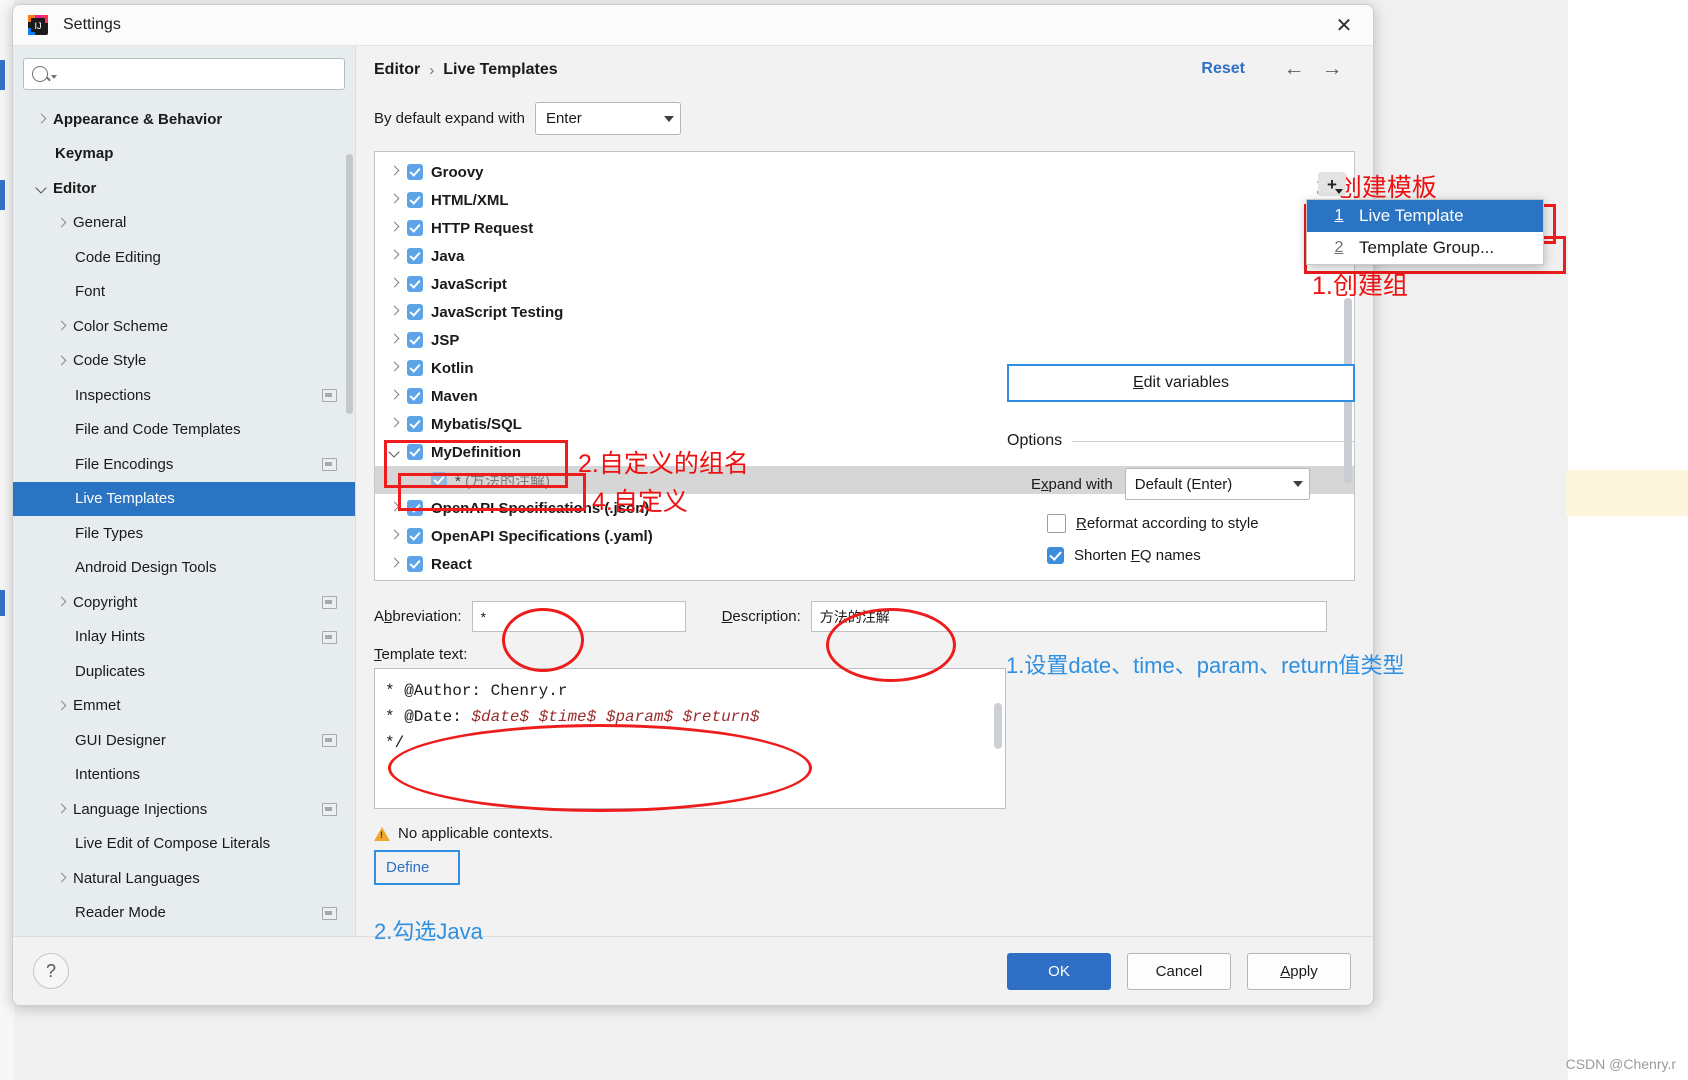 This screenshot has height=1080, width=1688. What do you see at coordinates (184, 568) in the screenshot?
I see `sidebar-item-android-design-tools: Android Design Tools` at bounding box center [184, 568].